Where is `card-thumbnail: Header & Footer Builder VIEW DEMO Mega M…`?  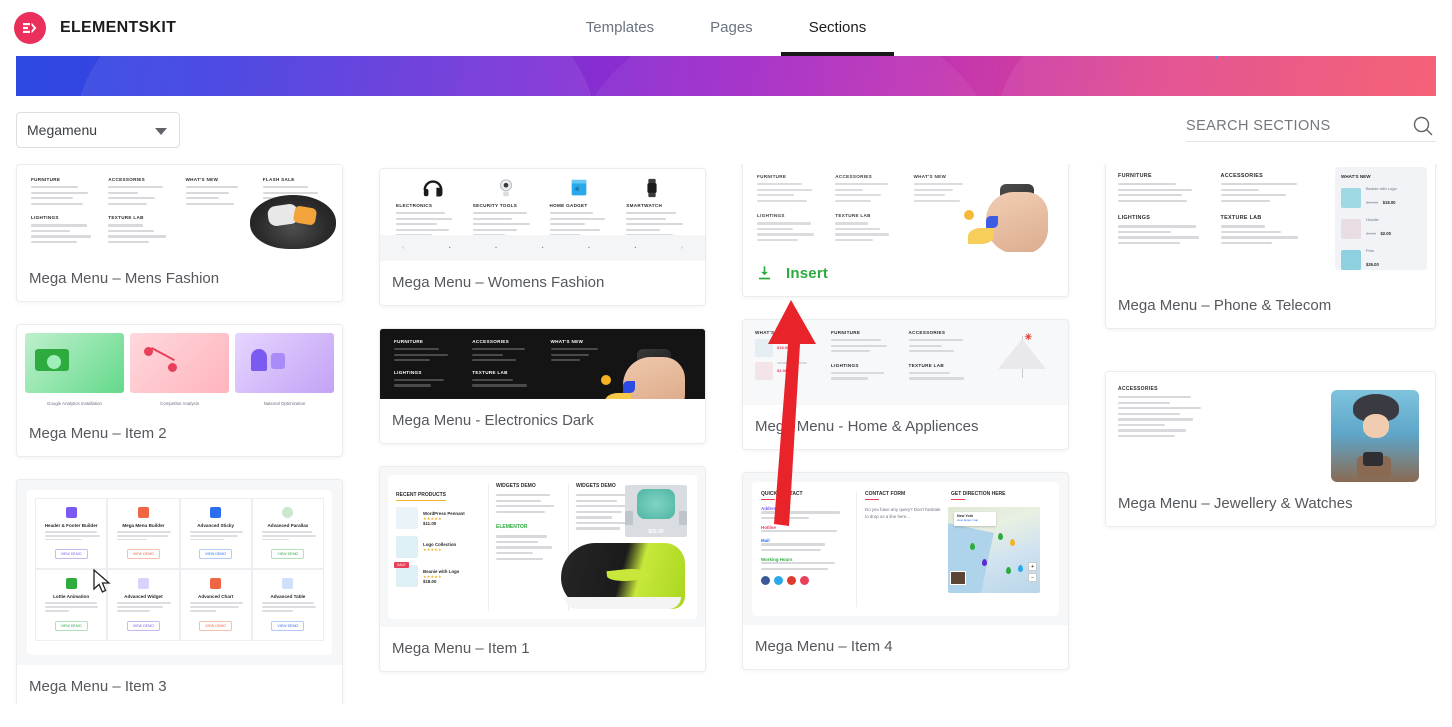
card-thumbnail: Header & Footer Builder VIEW DEMO Mega M… is located at coordinates (180, 572).